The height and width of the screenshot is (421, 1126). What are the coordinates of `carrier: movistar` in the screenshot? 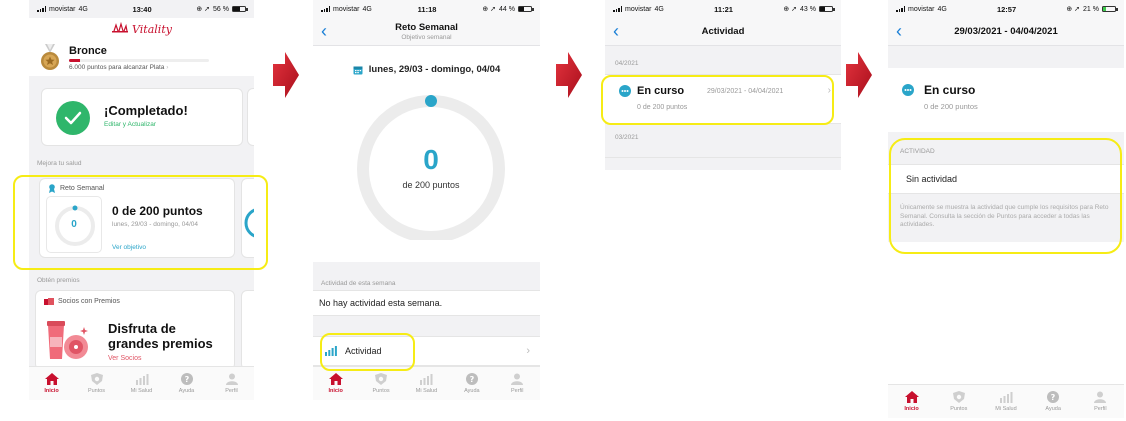 It's located at (638, 9).